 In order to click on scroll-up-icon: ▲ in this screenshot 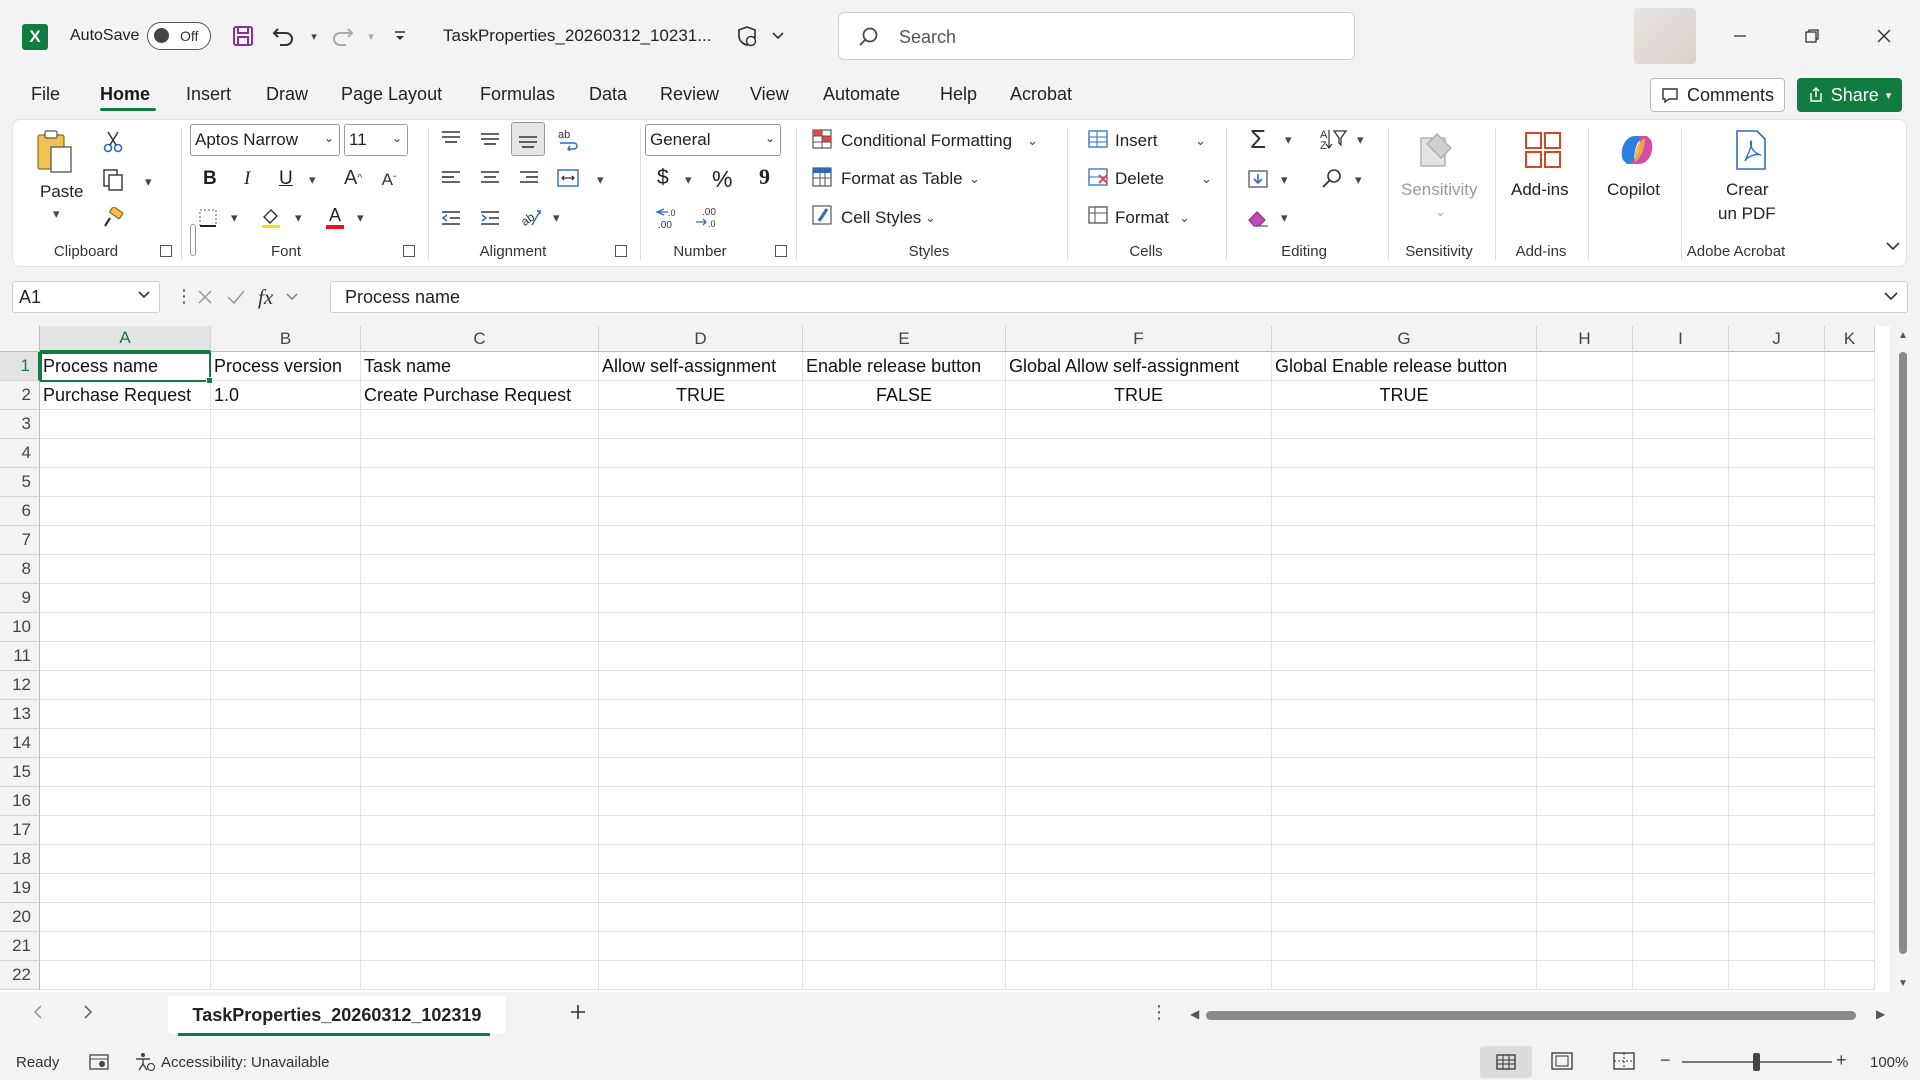, I will do `click(1903, 335)`.